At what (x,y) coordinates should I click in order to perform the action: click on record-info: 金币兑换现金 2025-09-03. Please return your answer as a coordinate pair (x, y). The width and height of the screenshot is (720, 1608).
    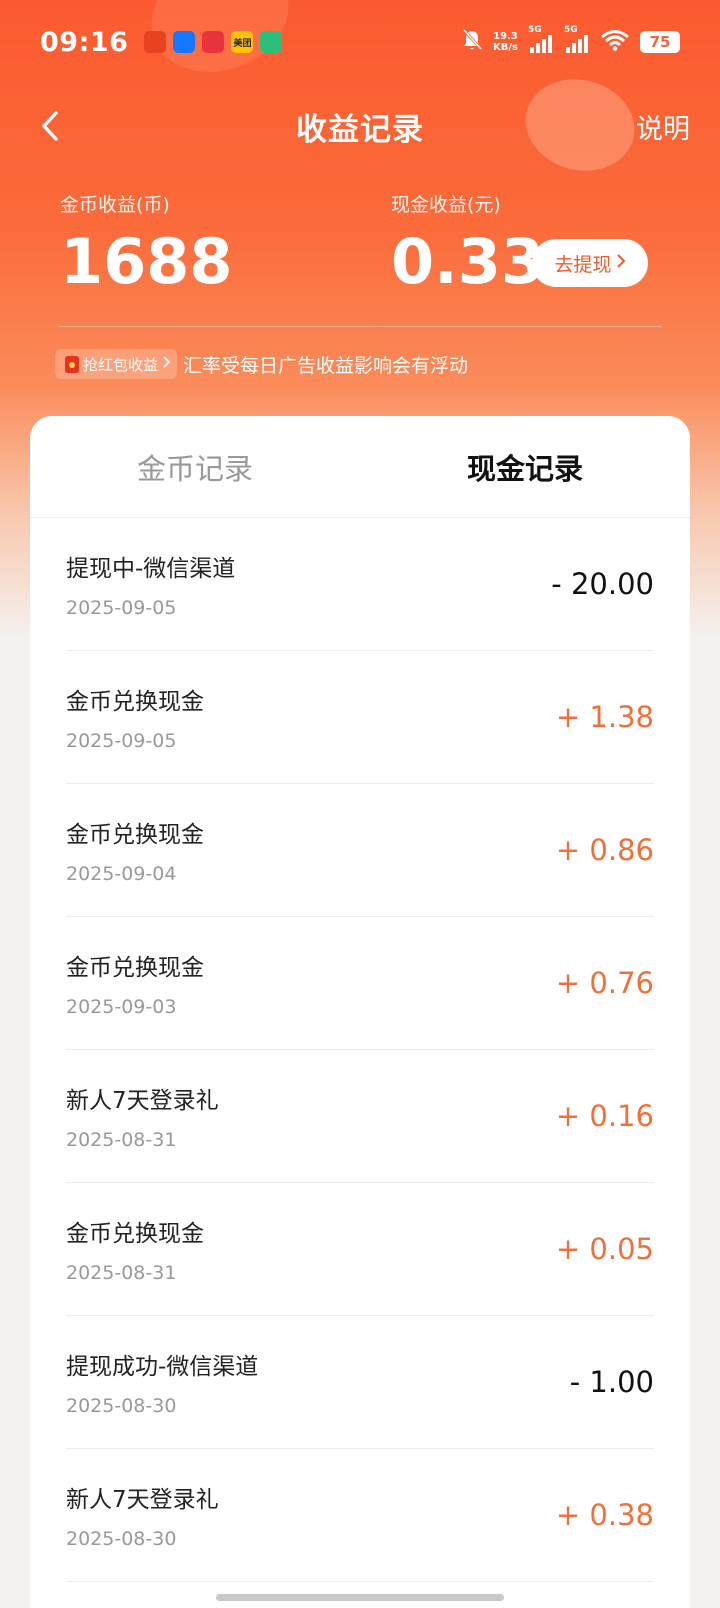
    Looking at the image, I should click on (135, 983).